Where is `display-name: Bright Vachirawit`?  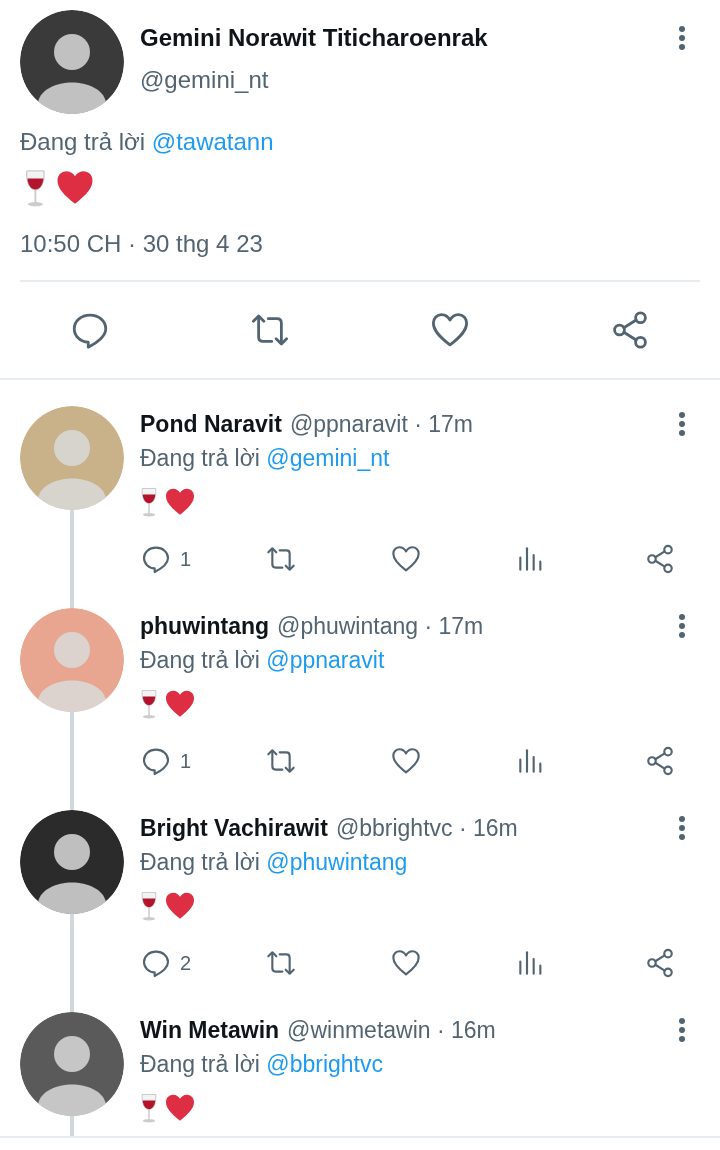 display-name: Bright Vachirawit is located at coordinates (234, 828).